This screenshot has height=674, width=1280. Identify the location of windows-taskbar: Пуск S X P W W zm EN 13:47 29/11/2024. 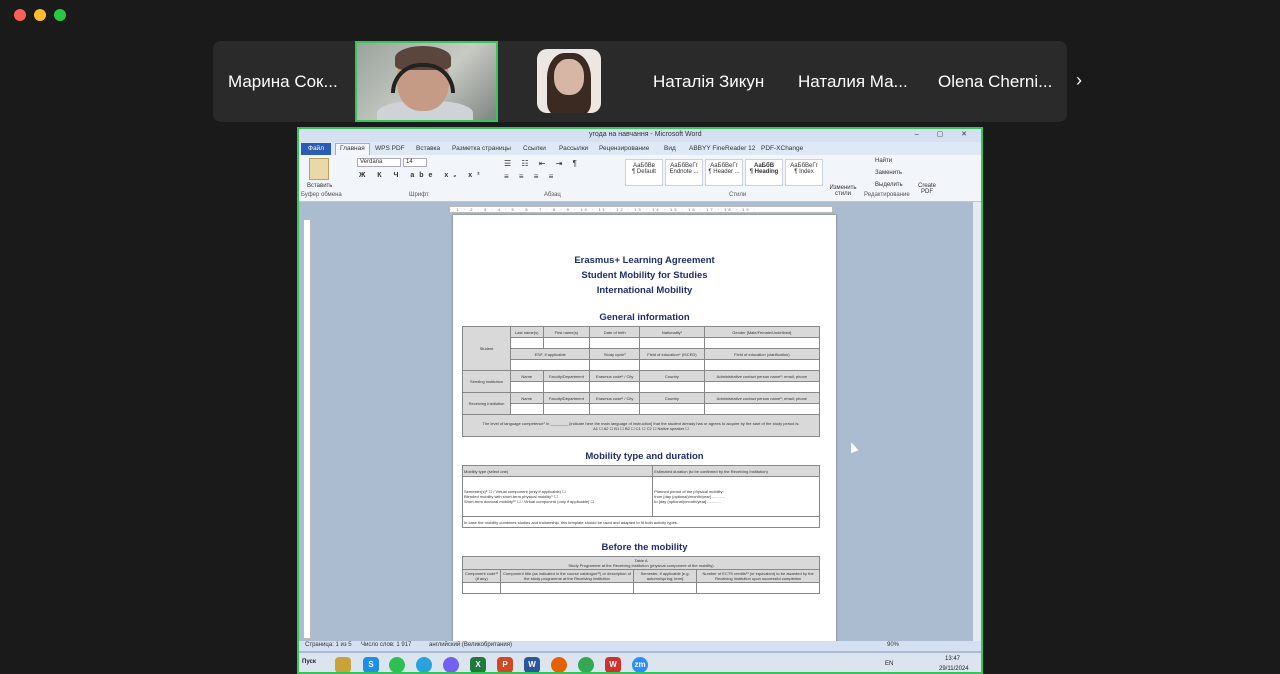
(640, 662).